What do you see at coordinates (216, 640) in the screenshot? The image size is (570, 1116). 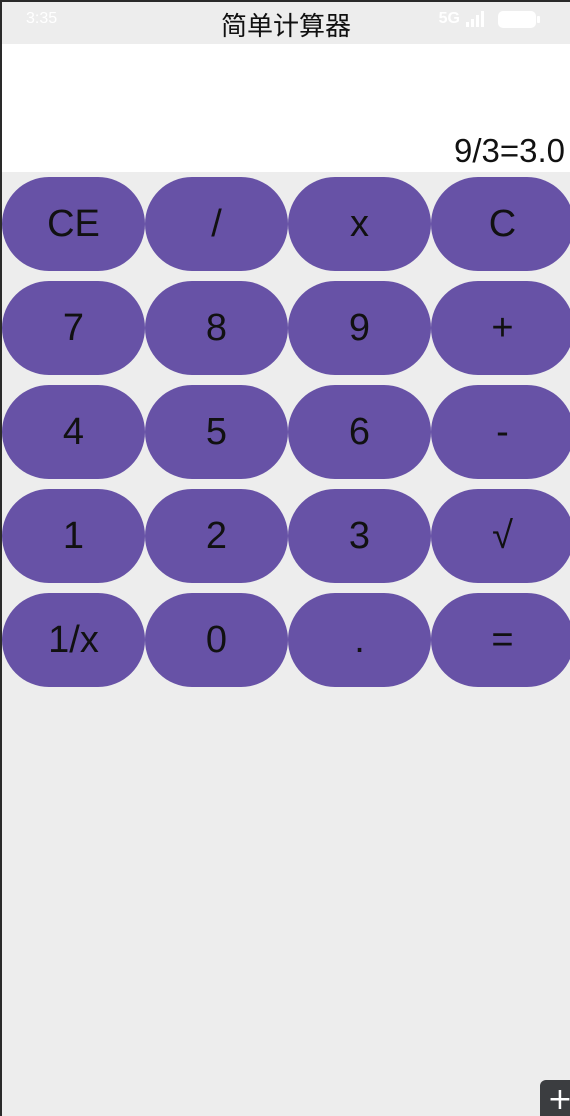 I see `digit-0-button: 0` at bounding box center [216, 640].